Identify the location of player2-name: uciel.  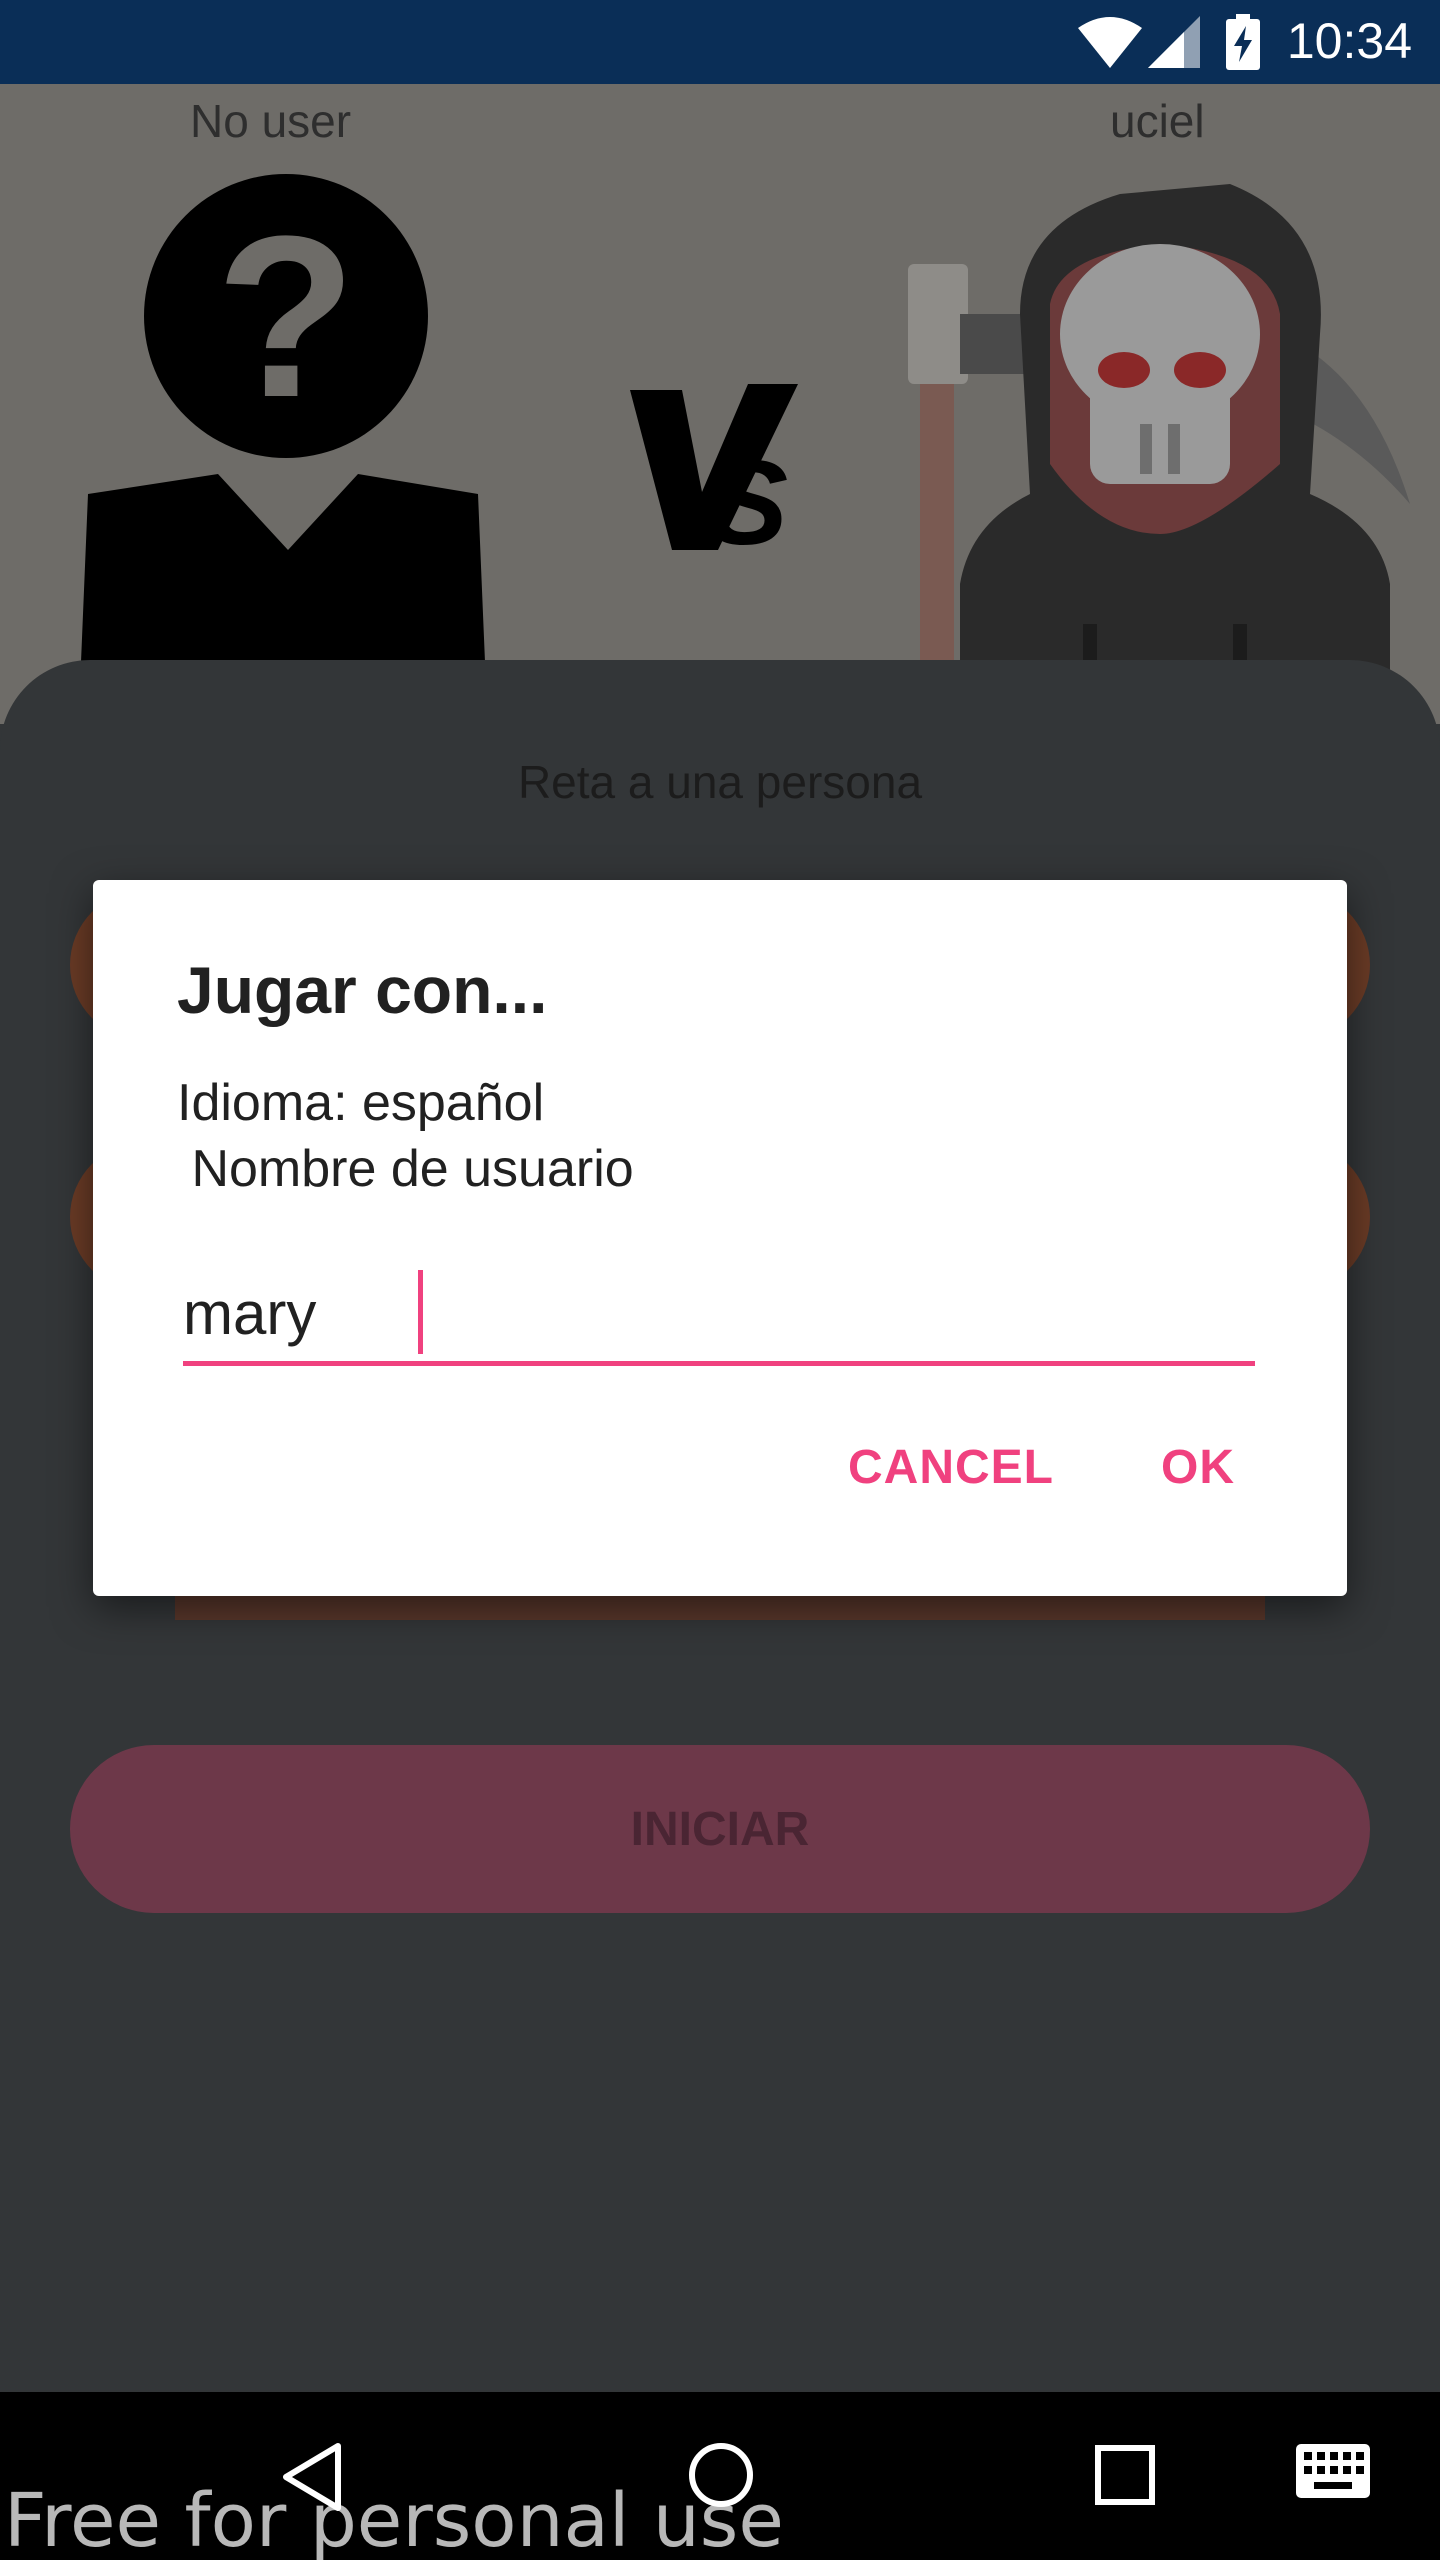
(1157, 121).